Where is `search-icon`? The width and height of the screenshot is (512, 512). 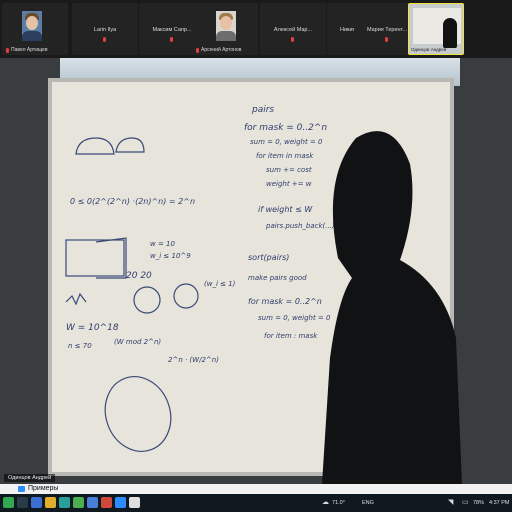 search-icon is located at coordinates (22, 502).